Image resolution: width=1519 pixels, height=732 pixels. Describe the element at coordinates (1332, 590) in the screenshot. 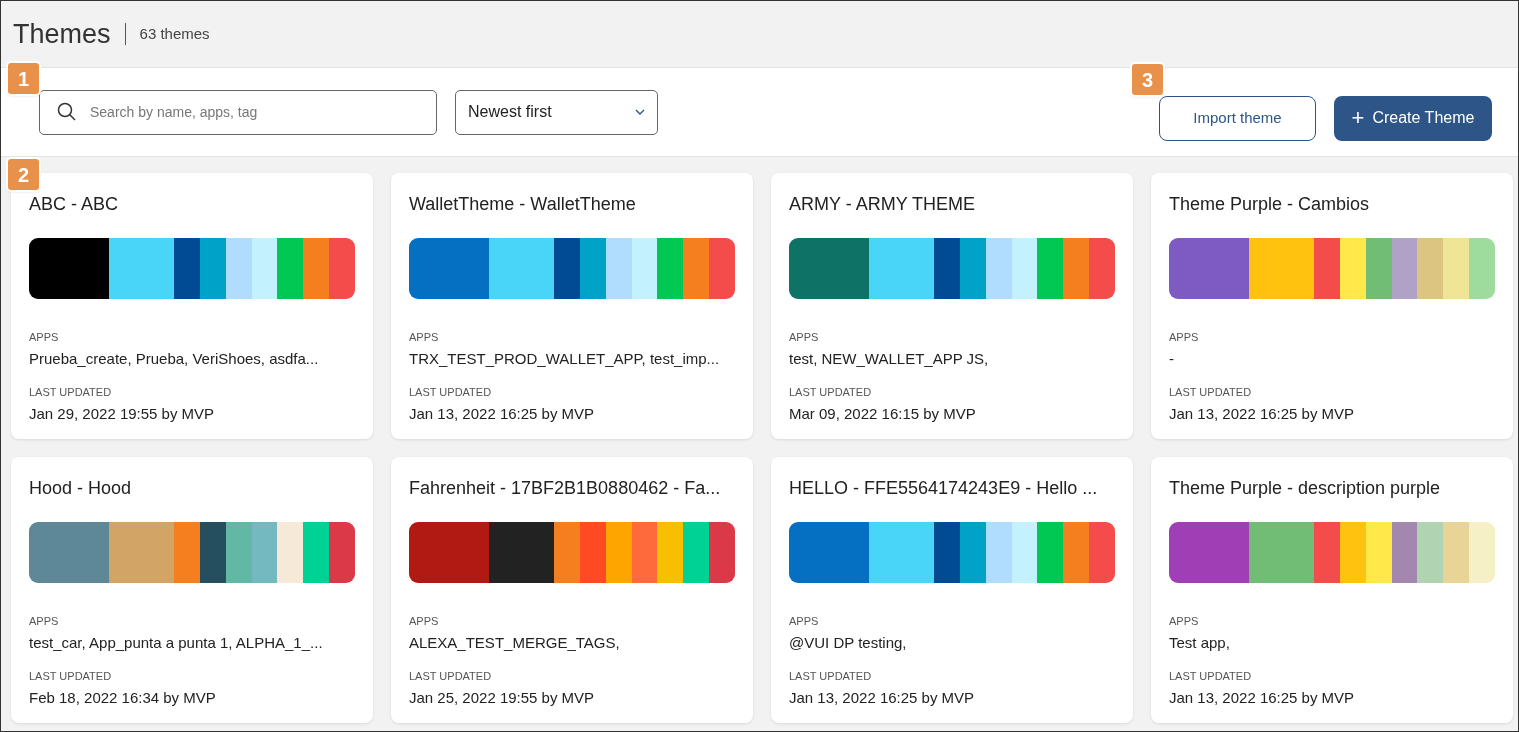

I see `theme-card: Theme Purple - description purple APPS Test app, LAST UPDATED Jan 13, 2022 16:25 by MVP` at that location.